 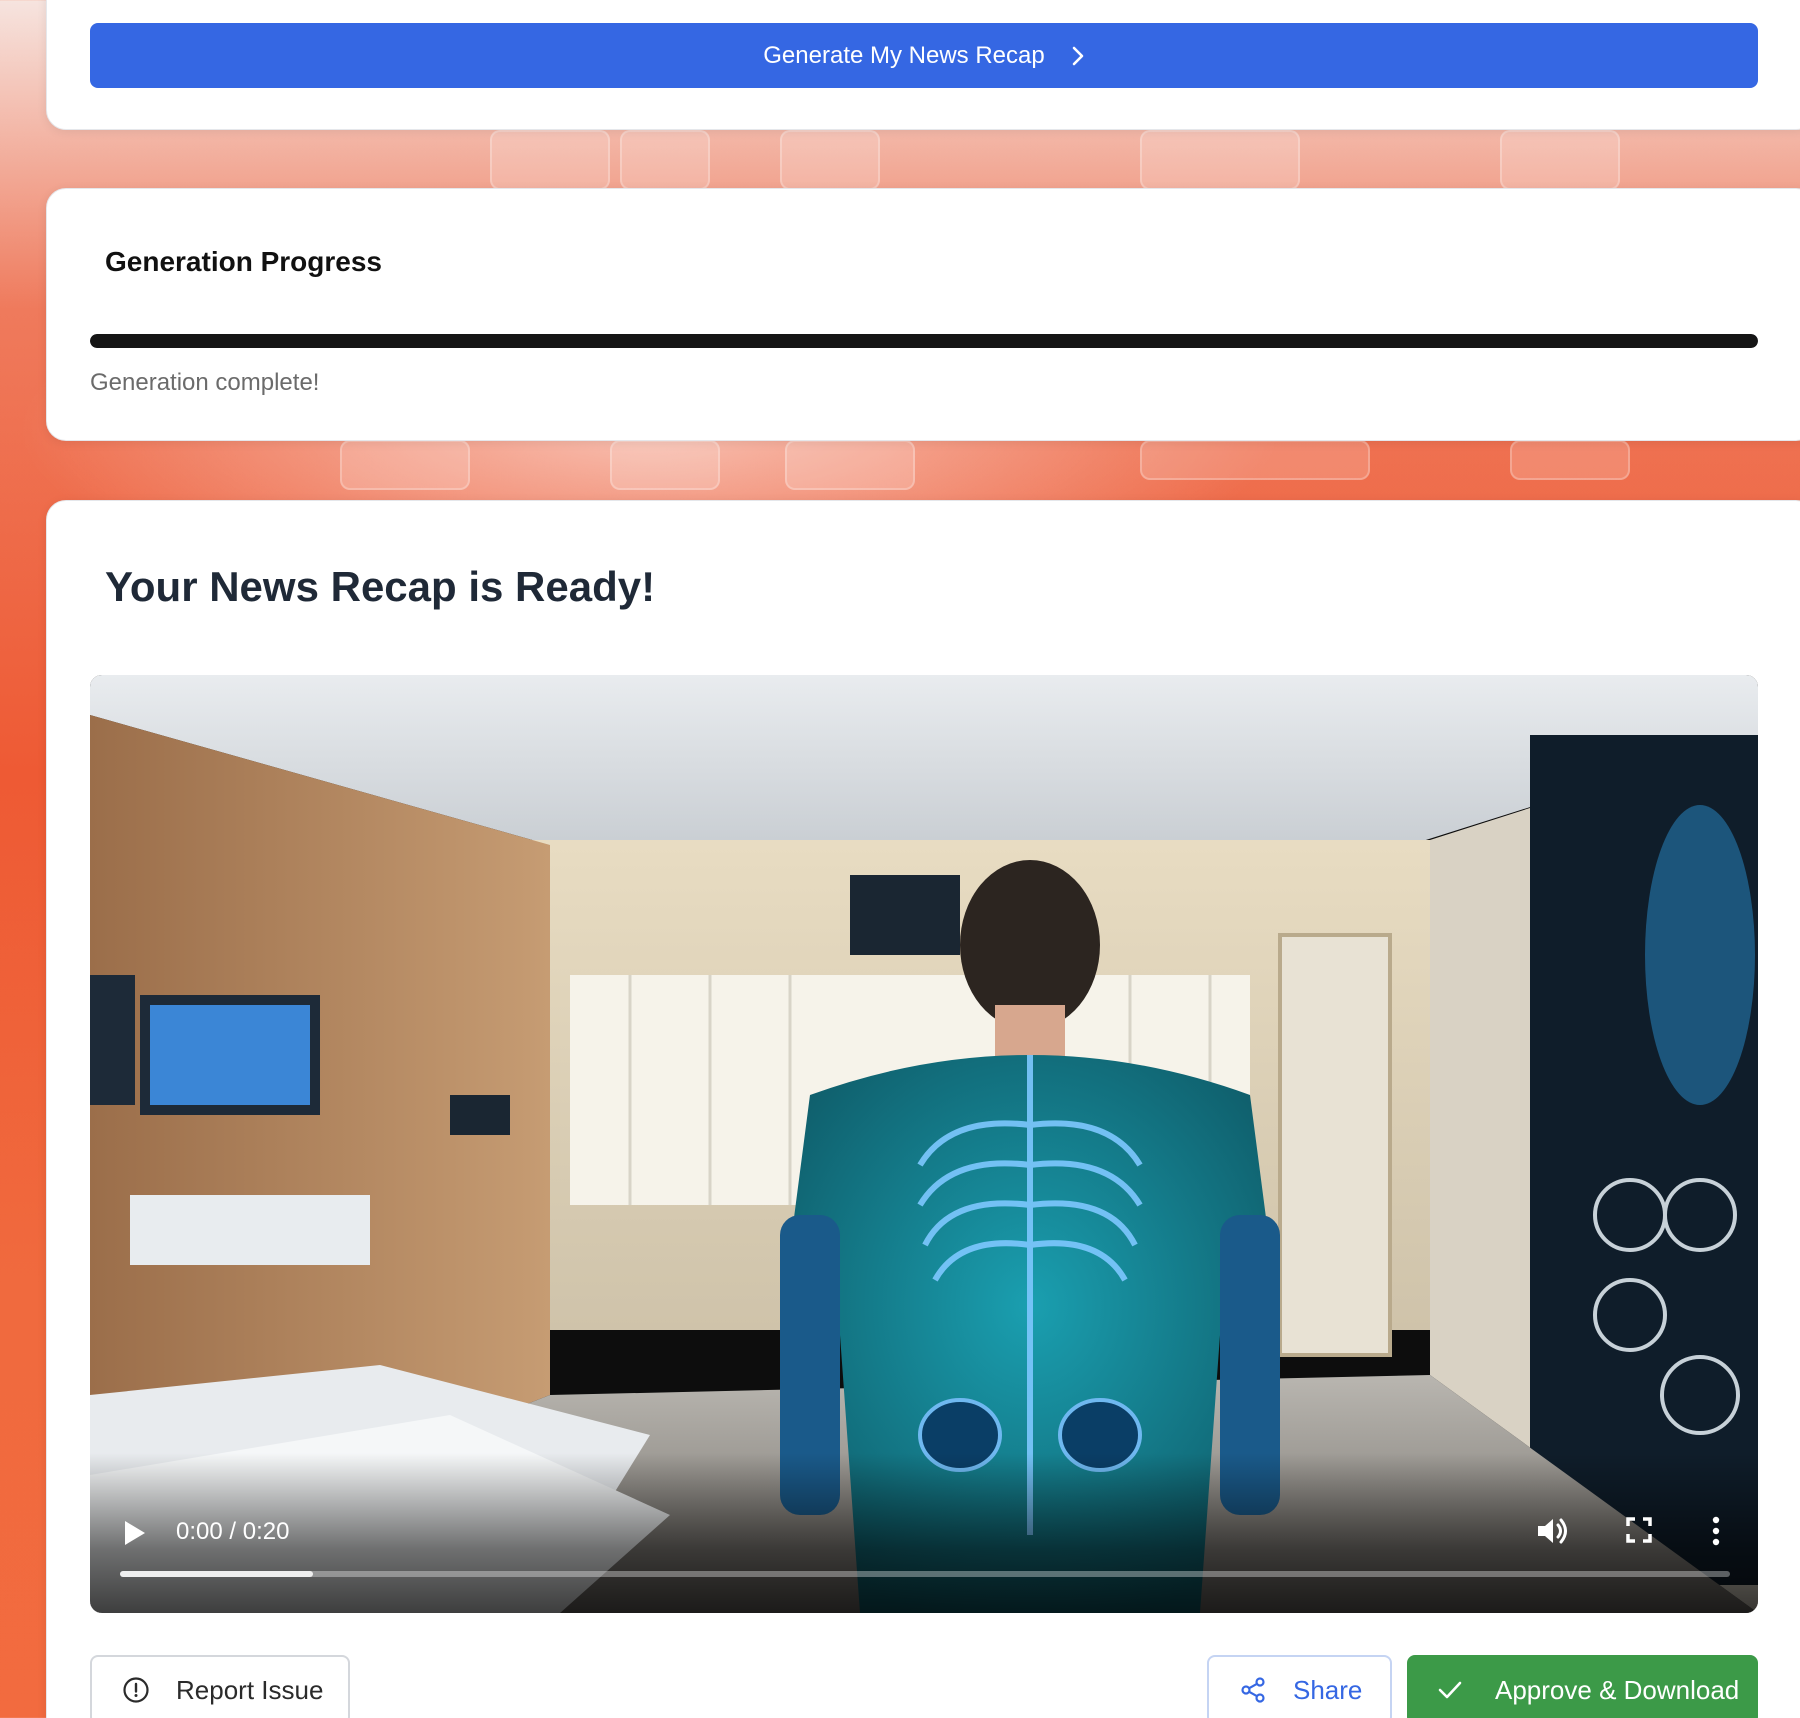 What do you see at coordinates (217, 1574) in the screenshot?
I see `video-seek-progress` at bounding box center [217, 1574].